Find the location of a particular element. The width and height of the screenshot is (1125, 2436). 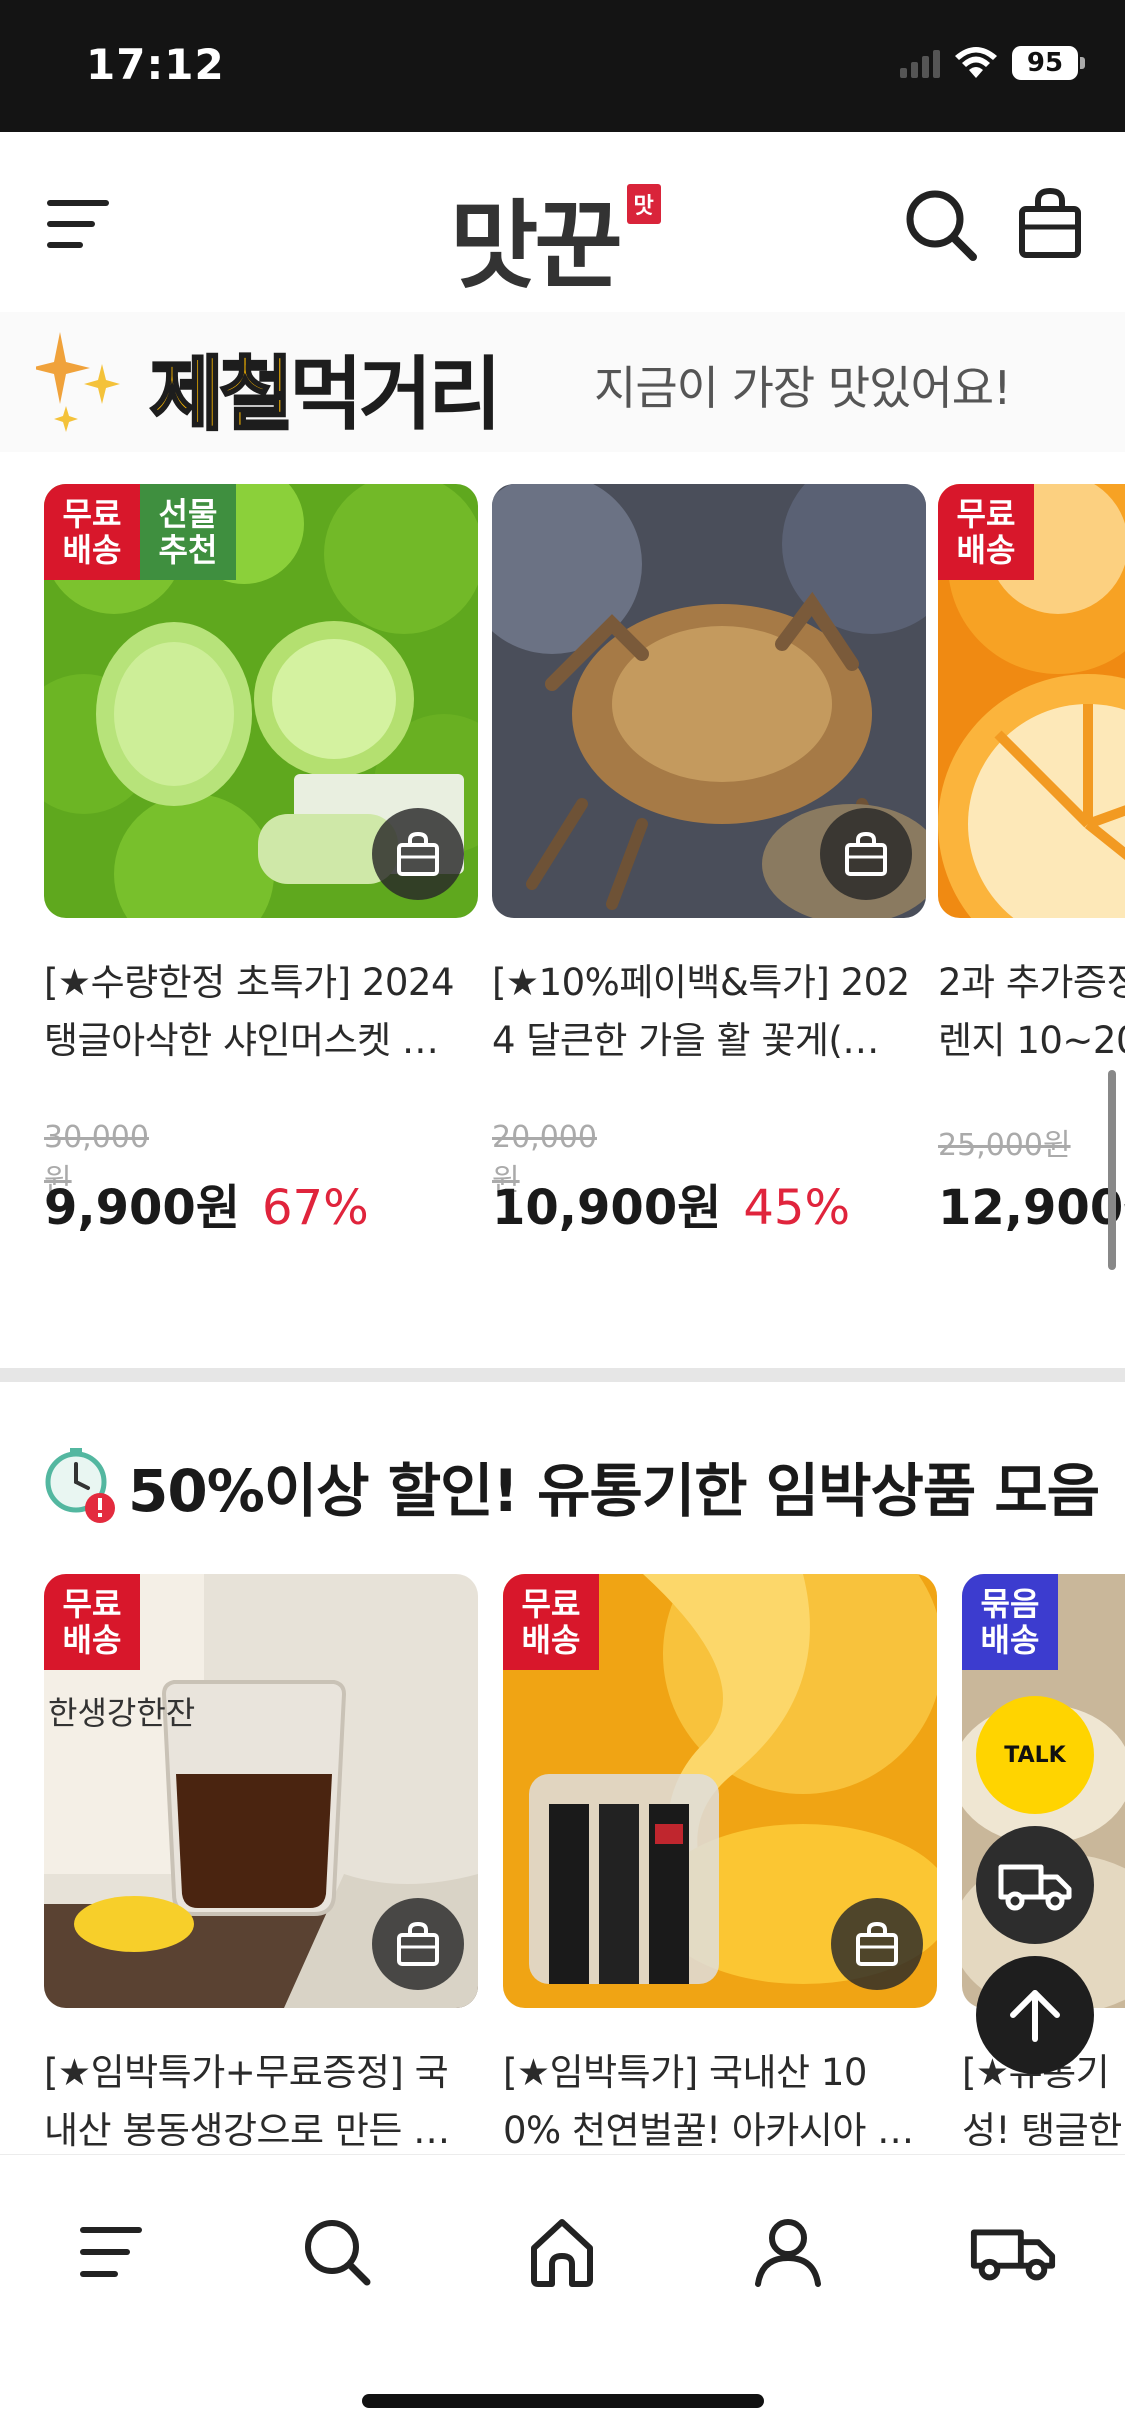

battery-level: 95 is located at coordinates (1045, 63).